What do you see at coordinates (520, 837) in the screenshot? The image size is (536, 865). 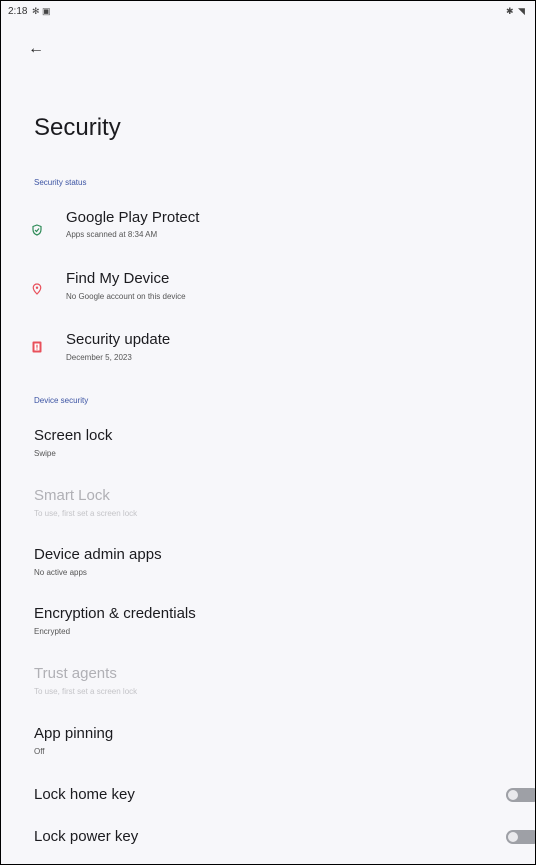 I see `lock-power-key-switch` at bounding box center [520, 837].